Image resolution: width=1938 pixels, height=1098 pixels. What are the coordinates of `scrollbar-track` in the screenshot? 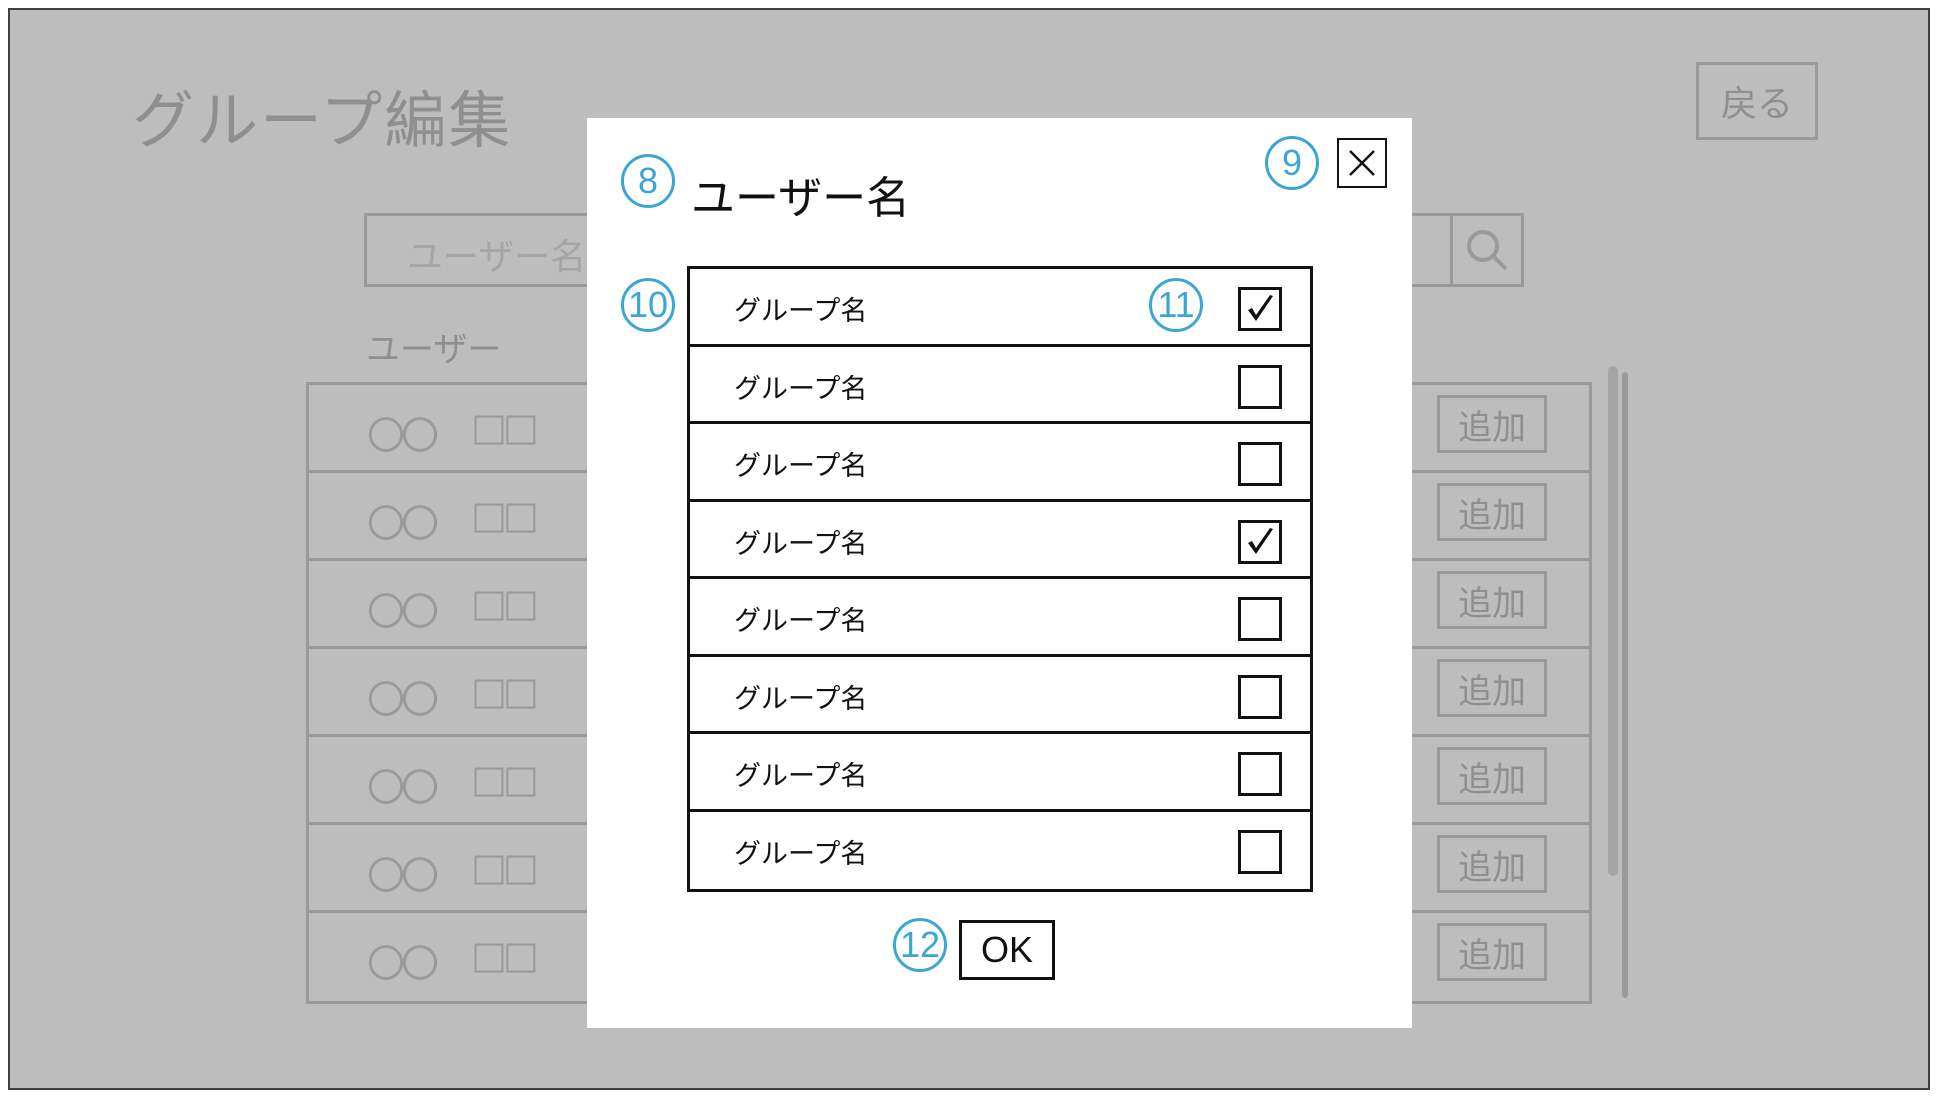 It's located at (1625, 685).